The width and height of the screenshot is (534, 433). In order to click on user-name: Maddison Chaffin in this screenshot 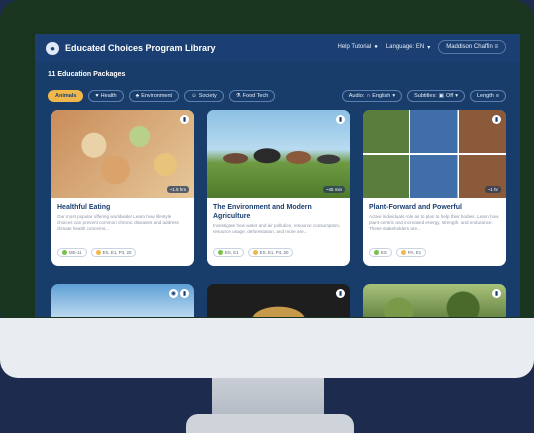, I will do `click(469, 47)`.